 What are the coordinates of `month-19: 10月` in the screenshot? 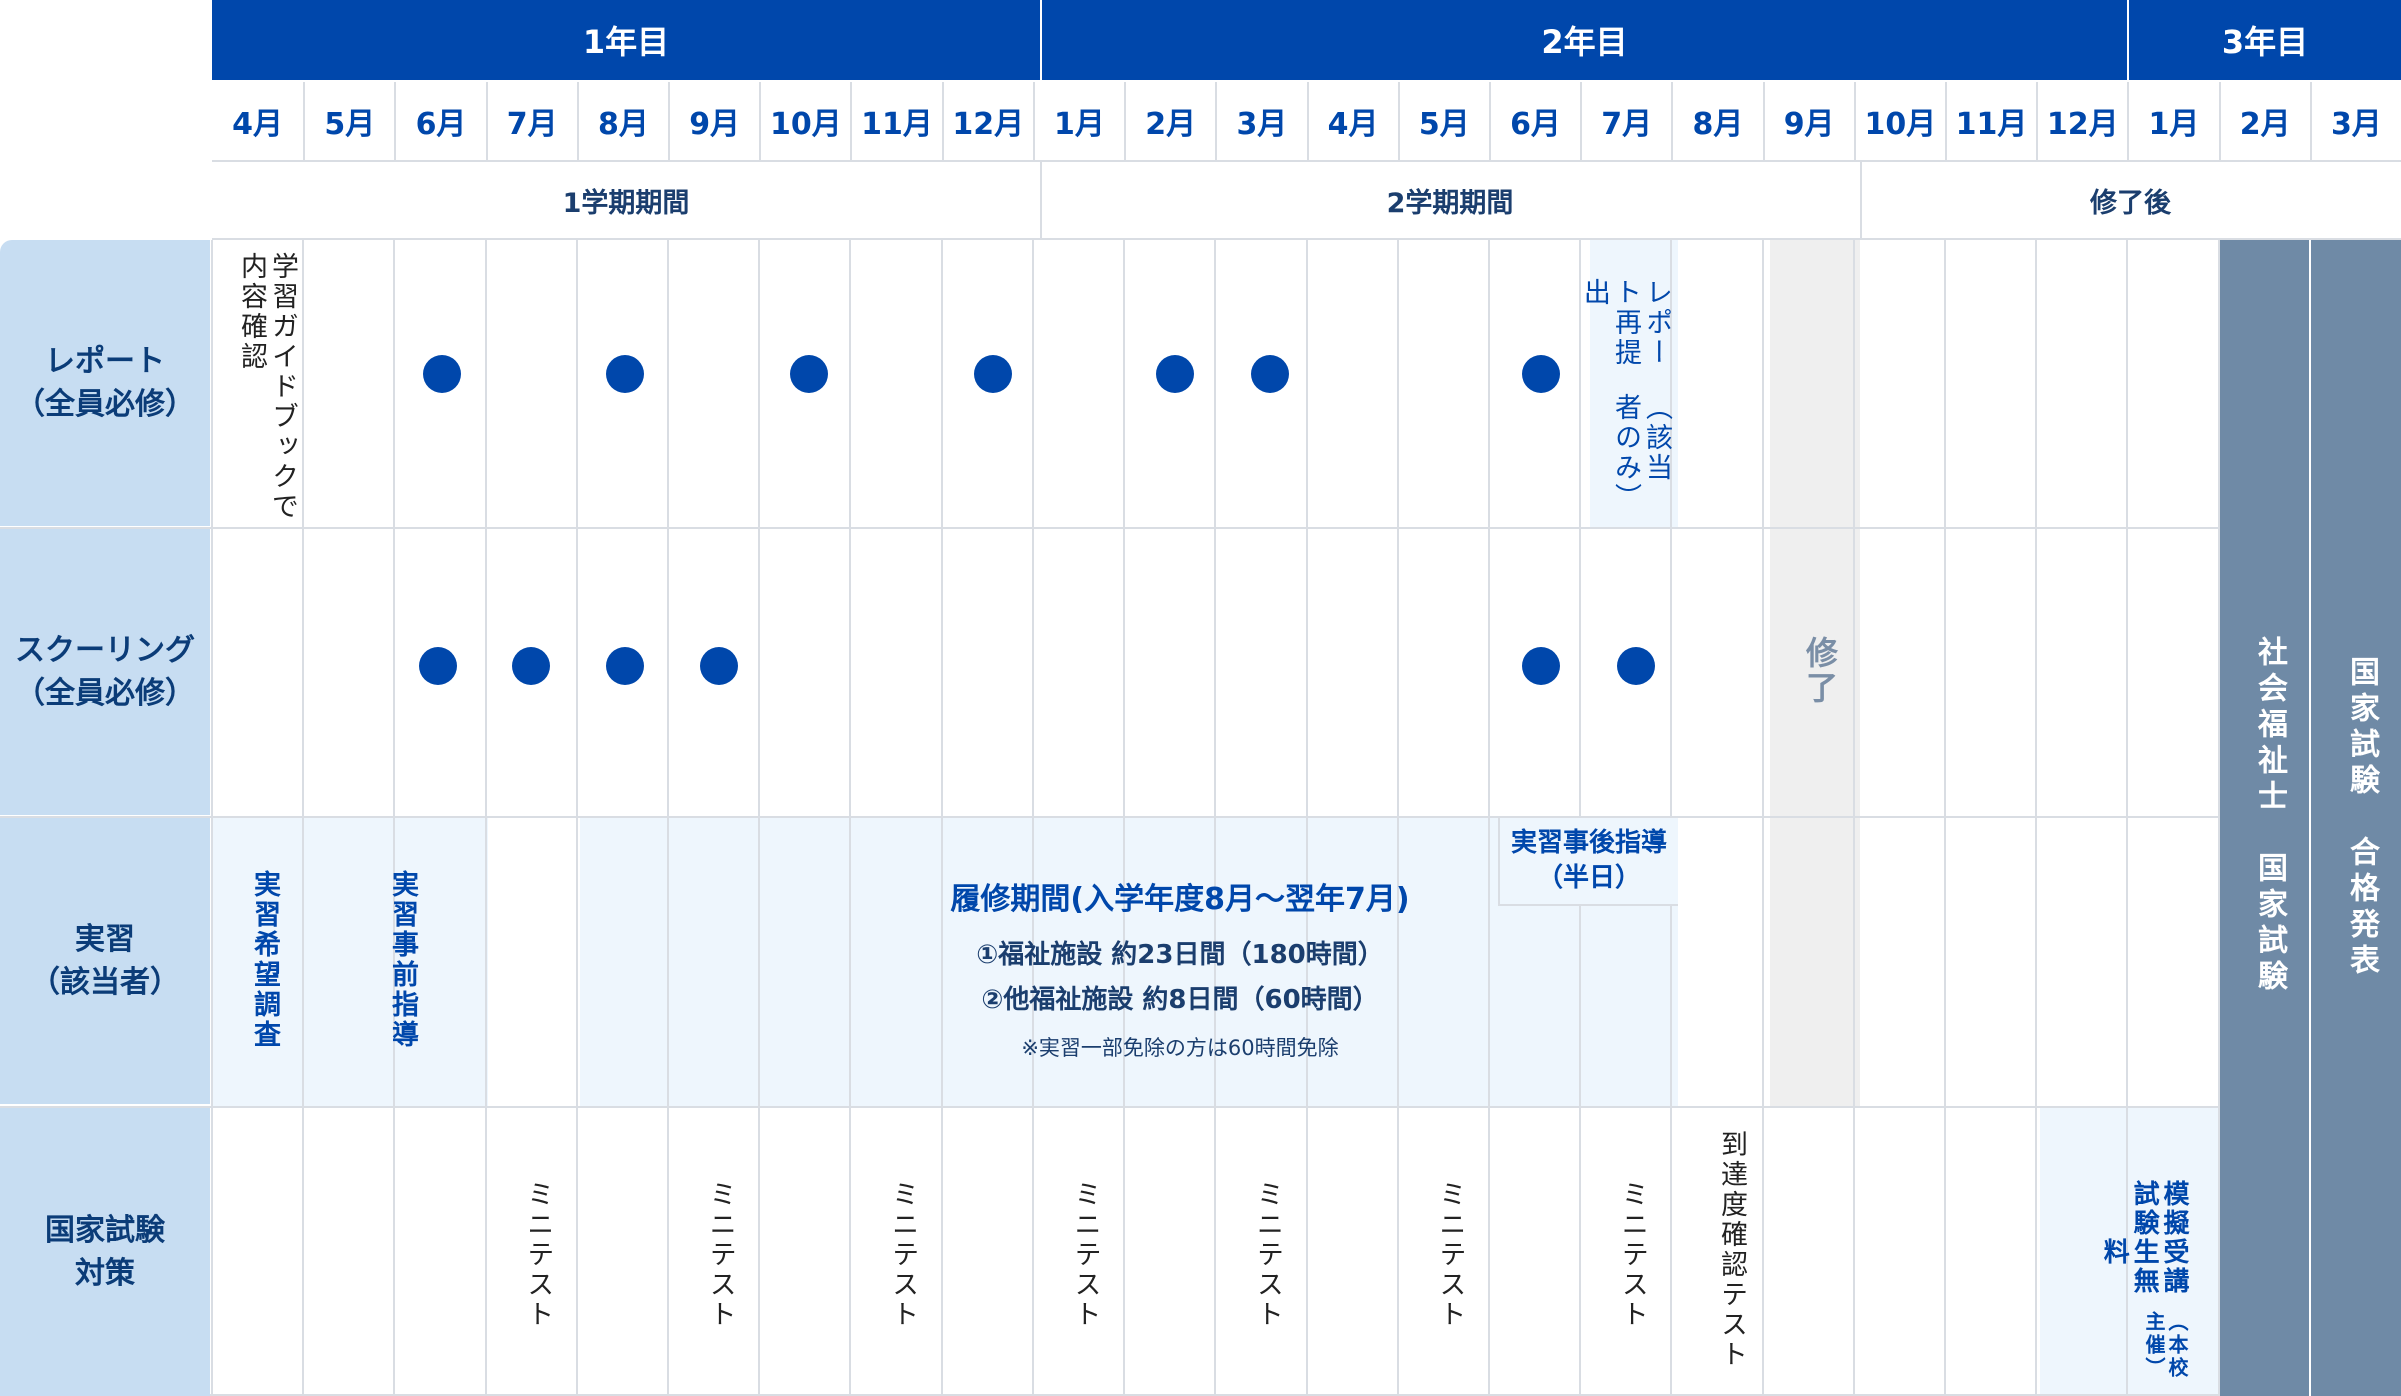 It's located at (1899, 121).